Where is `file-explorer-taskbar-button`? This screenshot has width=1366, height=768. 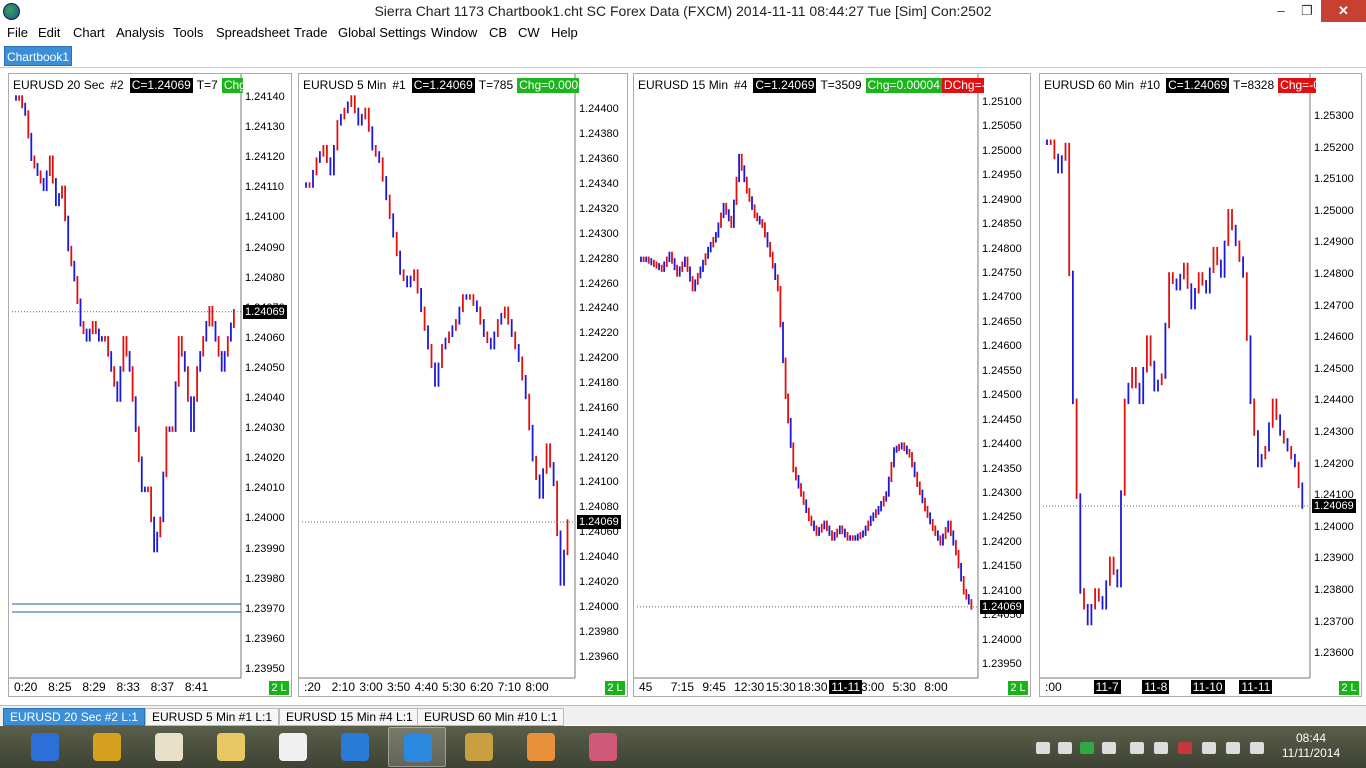
file-explorer-taskbar-button is located at coordinates (231, 747).